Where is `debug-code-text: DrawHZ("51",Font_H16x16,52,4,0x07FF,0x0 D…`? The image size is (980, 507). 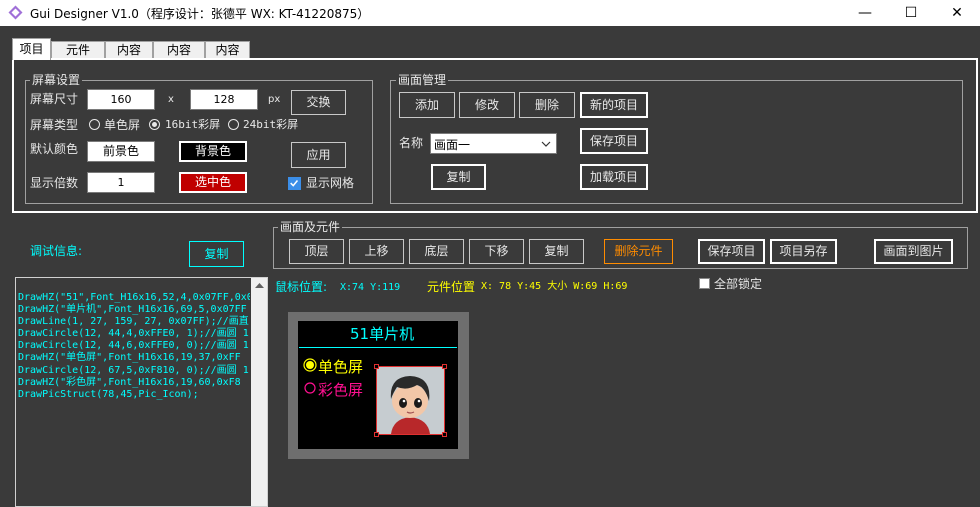 debug-code-text: DrawHZ("51",Font_H16x16,52,4,0x07FF,0x0 D… is located at coordinates (134, 346).